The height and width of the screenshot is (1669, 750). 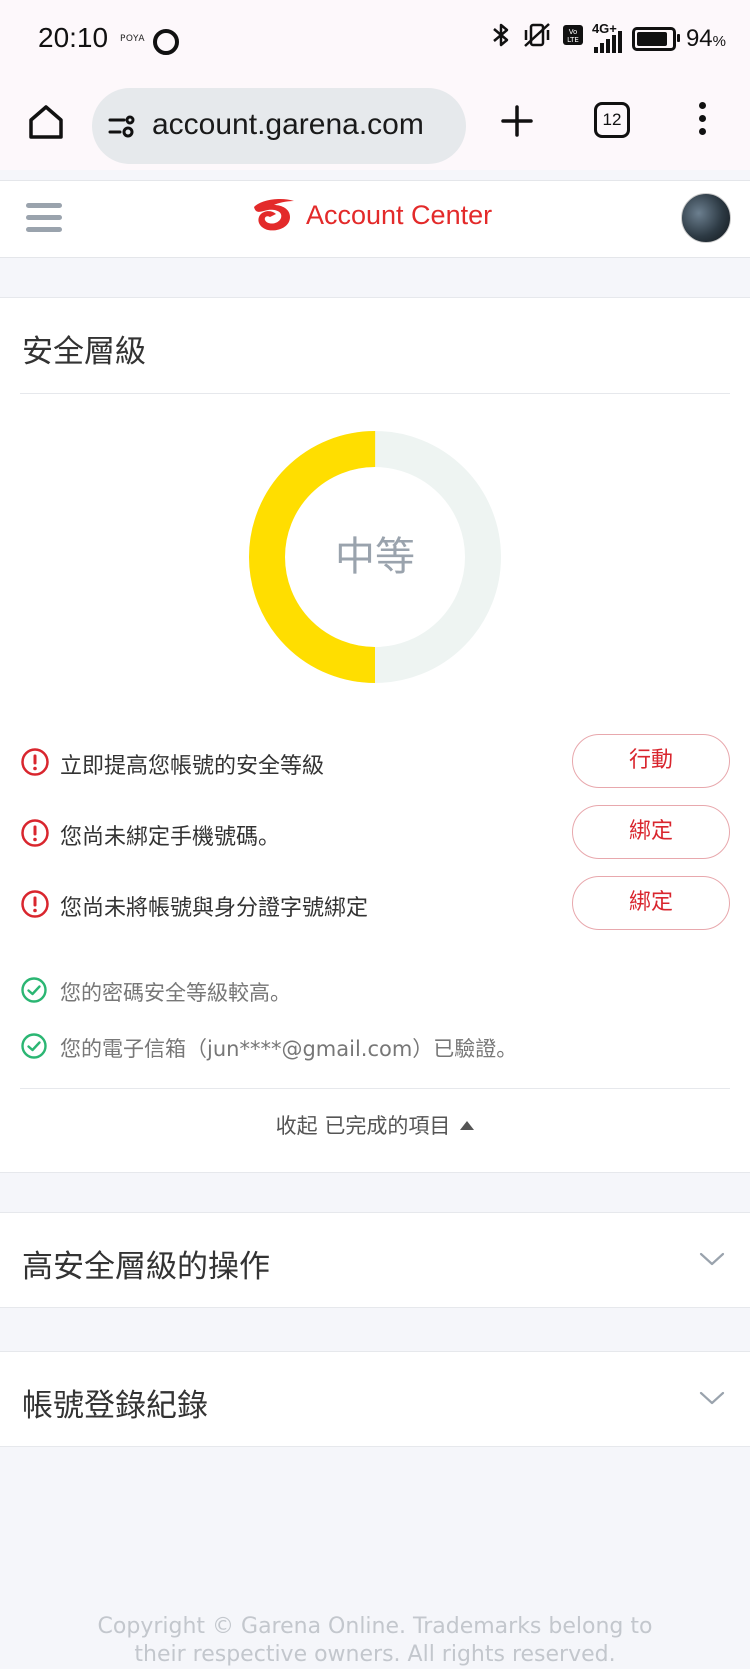 I want to click on status-icons: Vo LTE 4G+ 94%, so click(x=608, y=38).